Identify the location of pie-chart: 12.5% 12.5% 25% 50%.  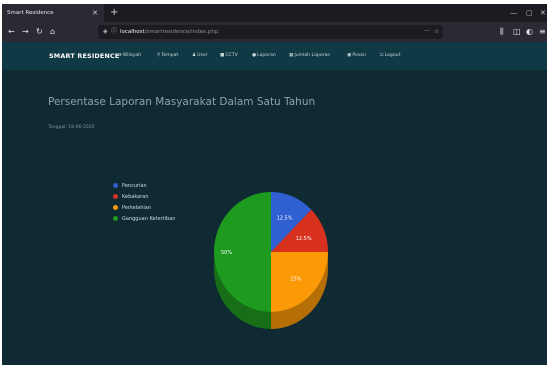
(271, 260).